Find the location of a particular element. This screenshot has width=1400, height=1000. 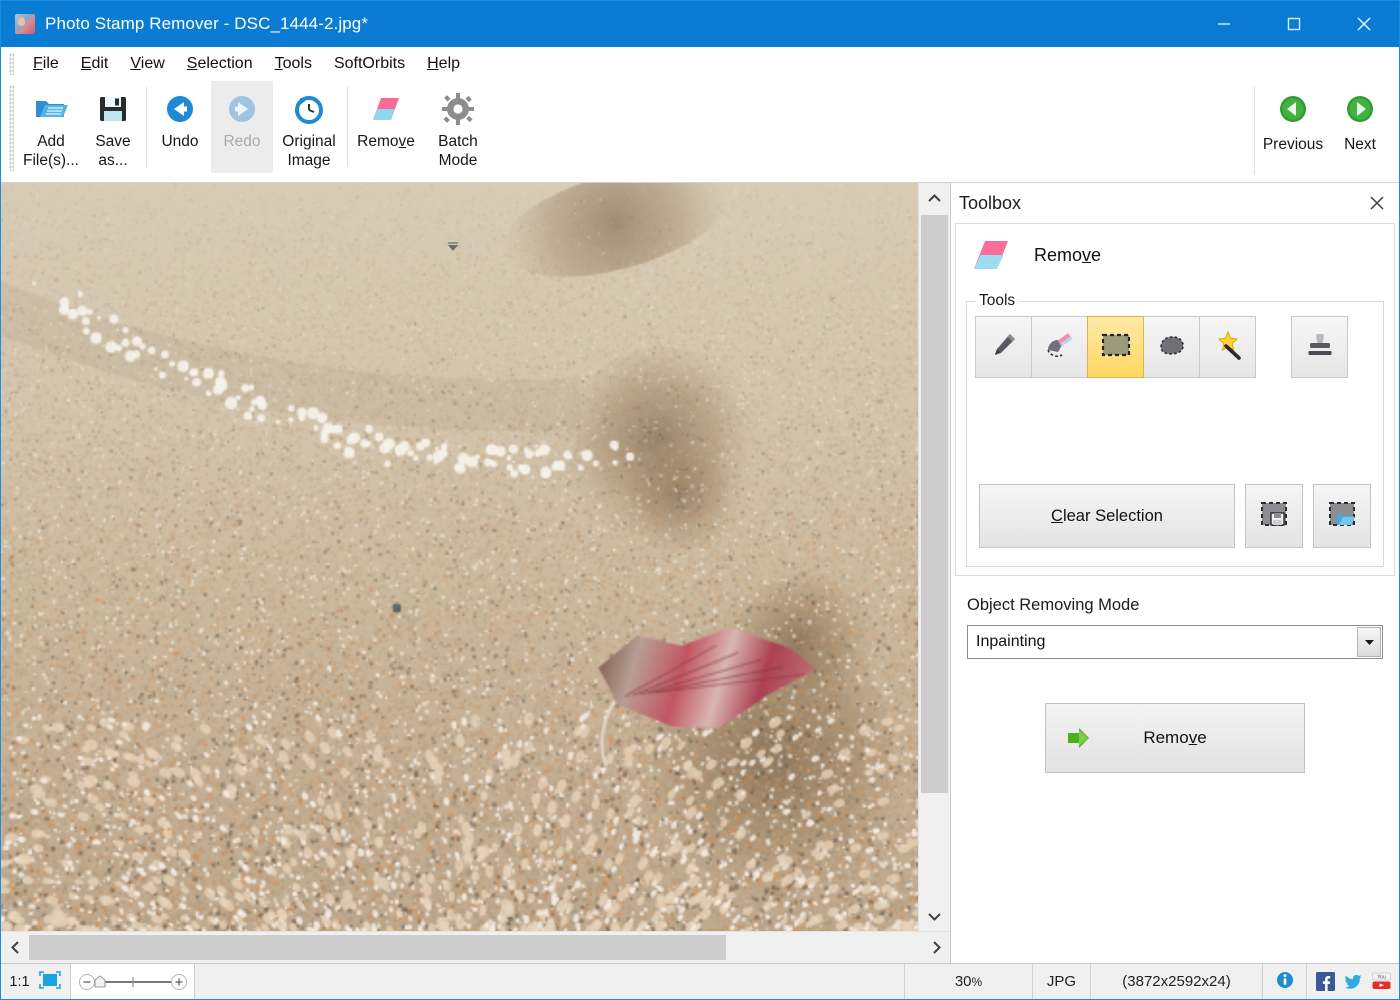

facebook-icon is located at coordinates (1325, 981).